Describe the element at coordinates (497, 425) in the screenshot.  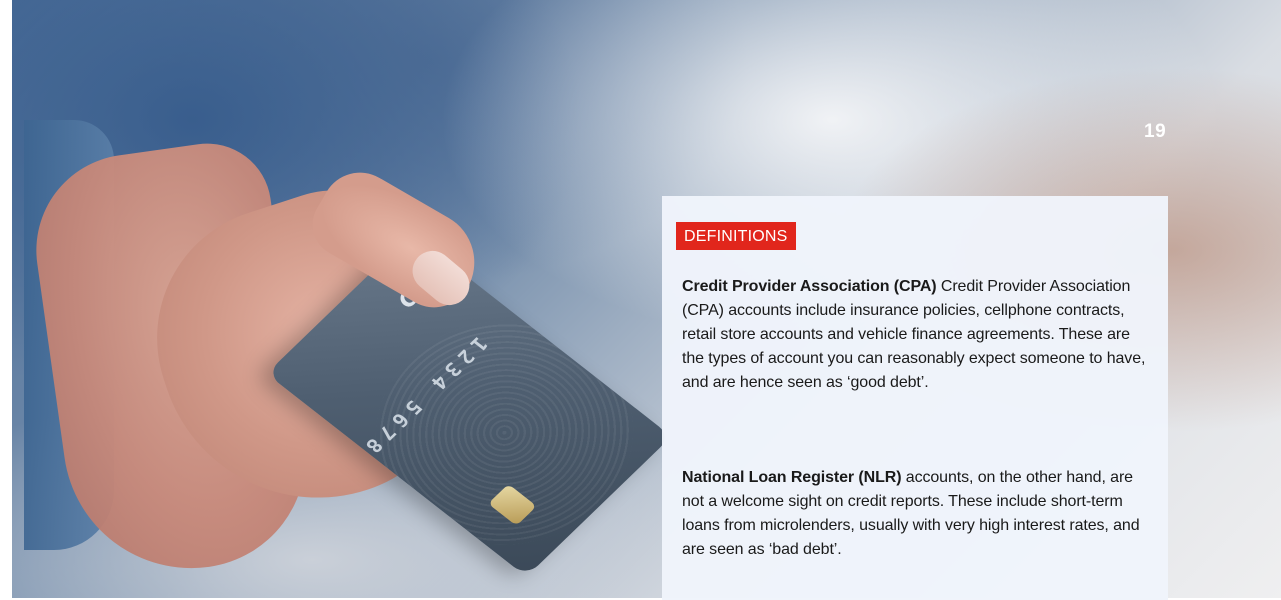
I see `card-fingerprint-pattern` at that location.